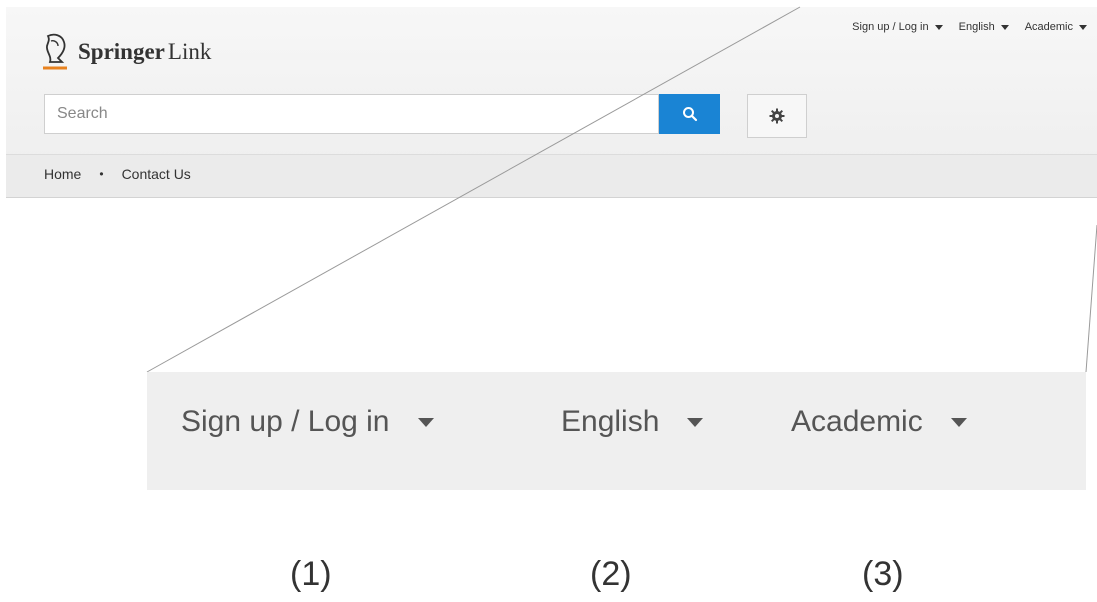 Image resolution: width=1097 pixels, height=602 pixels. I want to click on springer-link-logo: Springer Link, so click(125, 52).